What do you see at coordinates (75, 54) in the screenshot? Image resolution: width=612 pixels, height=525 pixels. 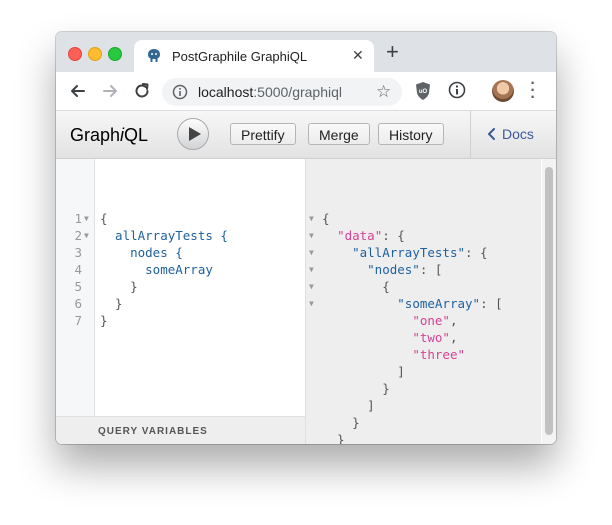 I see `close-window-button` at bounding box center [75, 54].